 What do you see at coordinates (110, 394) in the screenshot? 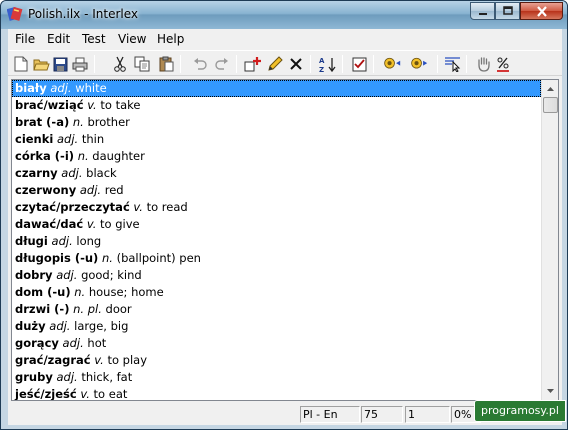
I see `entry-meaning: to eat` at bounding box center [110, 394].